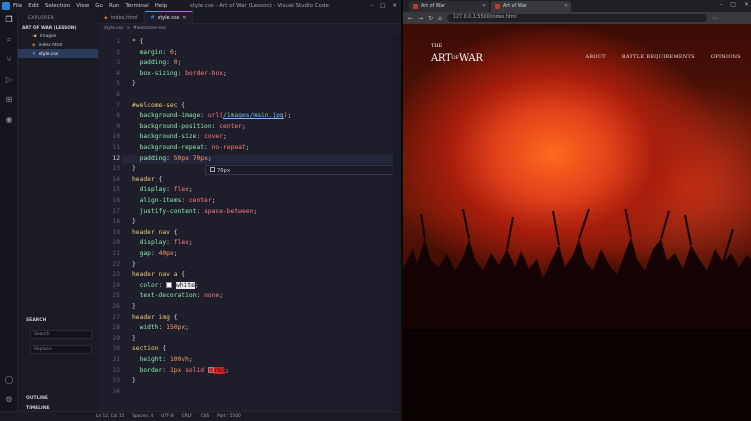 Image resolution: width=751 pixels, height=421 pixels. Describe the element at coordinates (136, 6) in the screenshot. I see `menu-terminal: Terminal` at that location.